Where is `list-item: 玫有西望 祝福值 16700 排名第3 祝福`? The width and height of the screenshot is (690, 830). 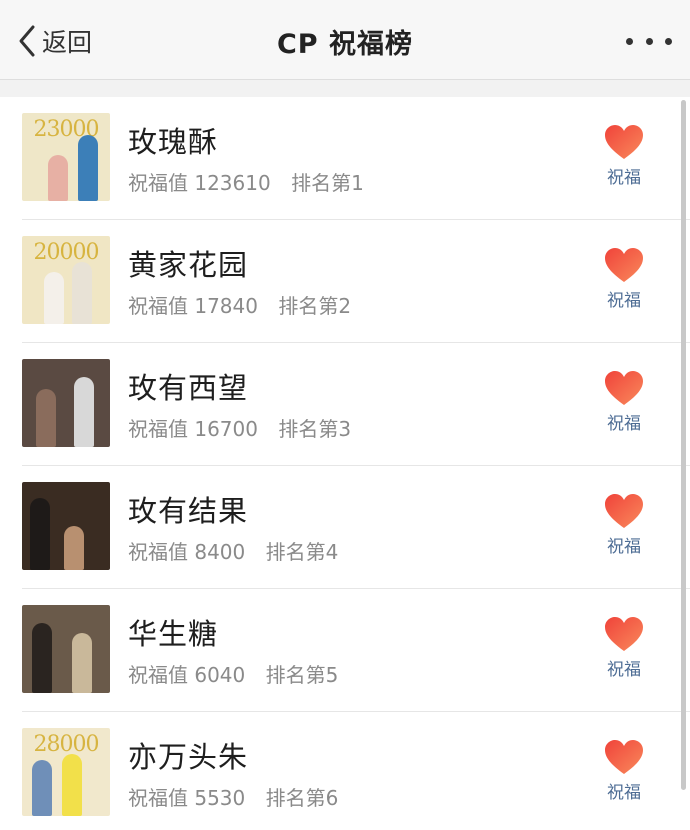 list-item: 玫有西望 祝福值 16700 排名第3 祝福 is located at coordinates (345, 404).